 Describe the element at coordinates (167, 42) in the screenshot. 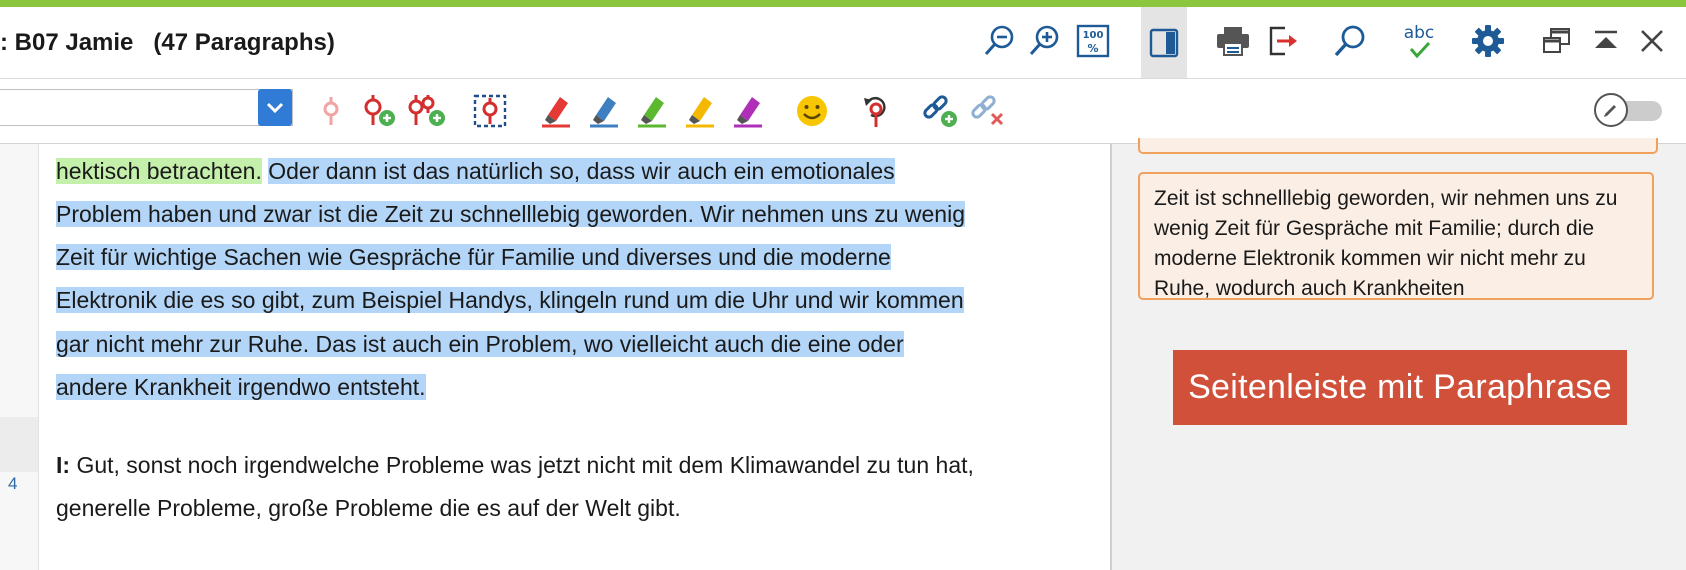

I see `document-title: : B07 Jamie (47 Paragraphs)` at that location.